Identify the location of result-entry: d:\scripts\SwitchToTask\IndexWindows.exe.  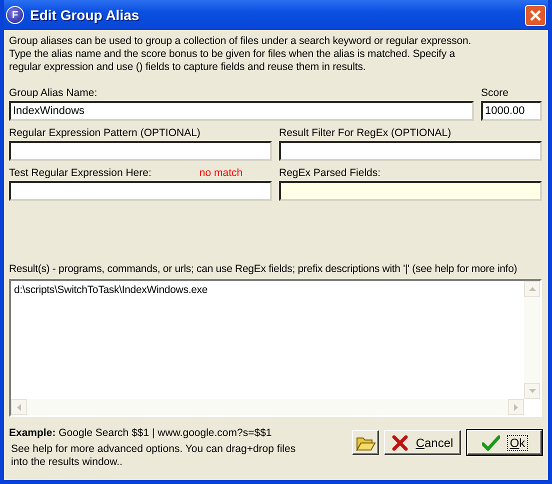
(111, 290).